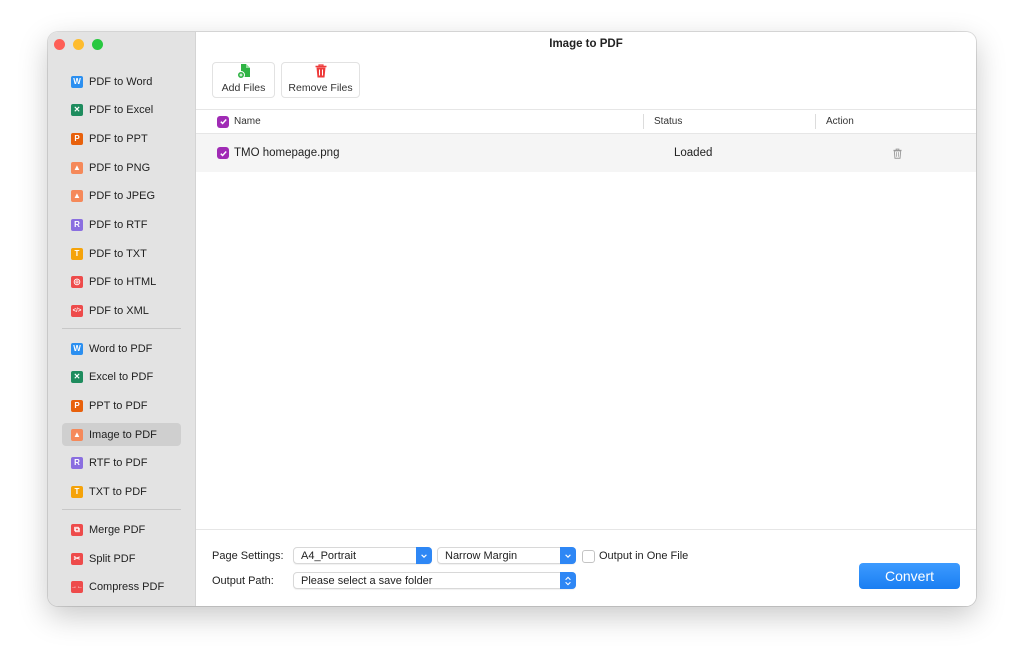 This screenshot has width=1024, height=668. Describe the element at coordinates (243, 80) in the screenshot. I see `add-files-button: Add Files` at that location.